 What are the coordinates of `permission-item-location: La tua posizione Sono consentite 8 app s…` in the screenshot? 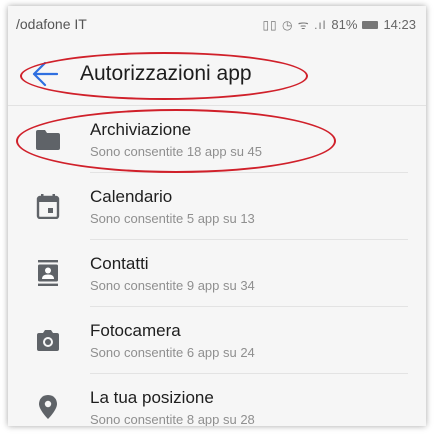 It's located at (217, 400).